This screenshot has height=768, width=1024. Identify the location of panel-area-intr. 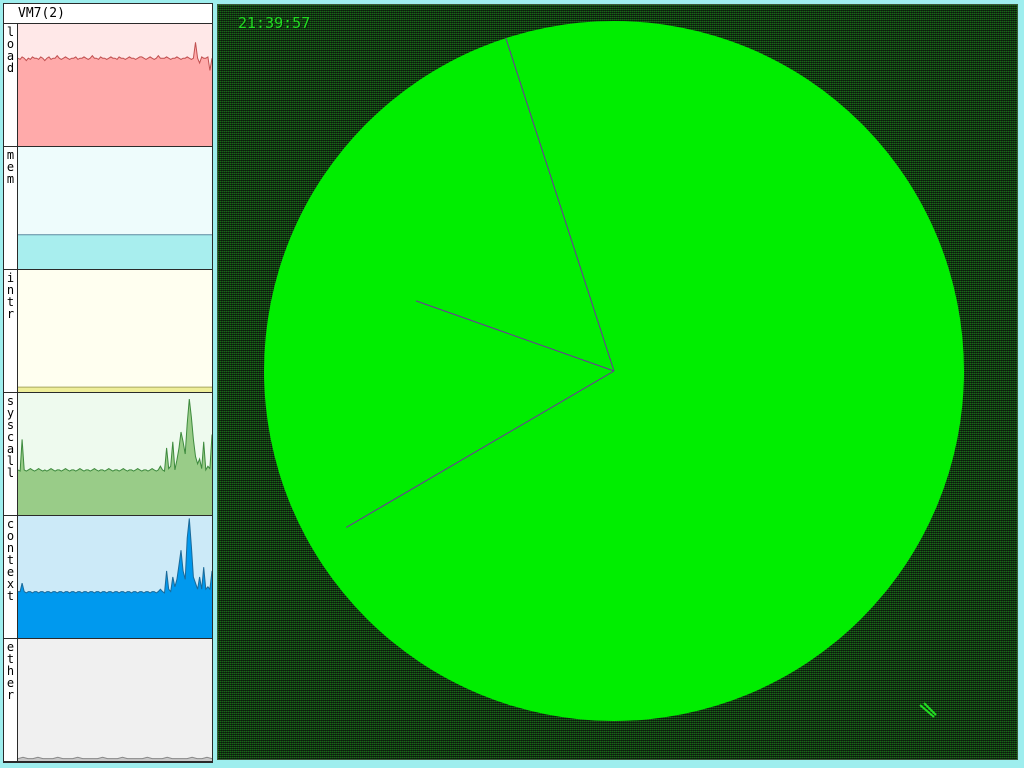
(115, 389).